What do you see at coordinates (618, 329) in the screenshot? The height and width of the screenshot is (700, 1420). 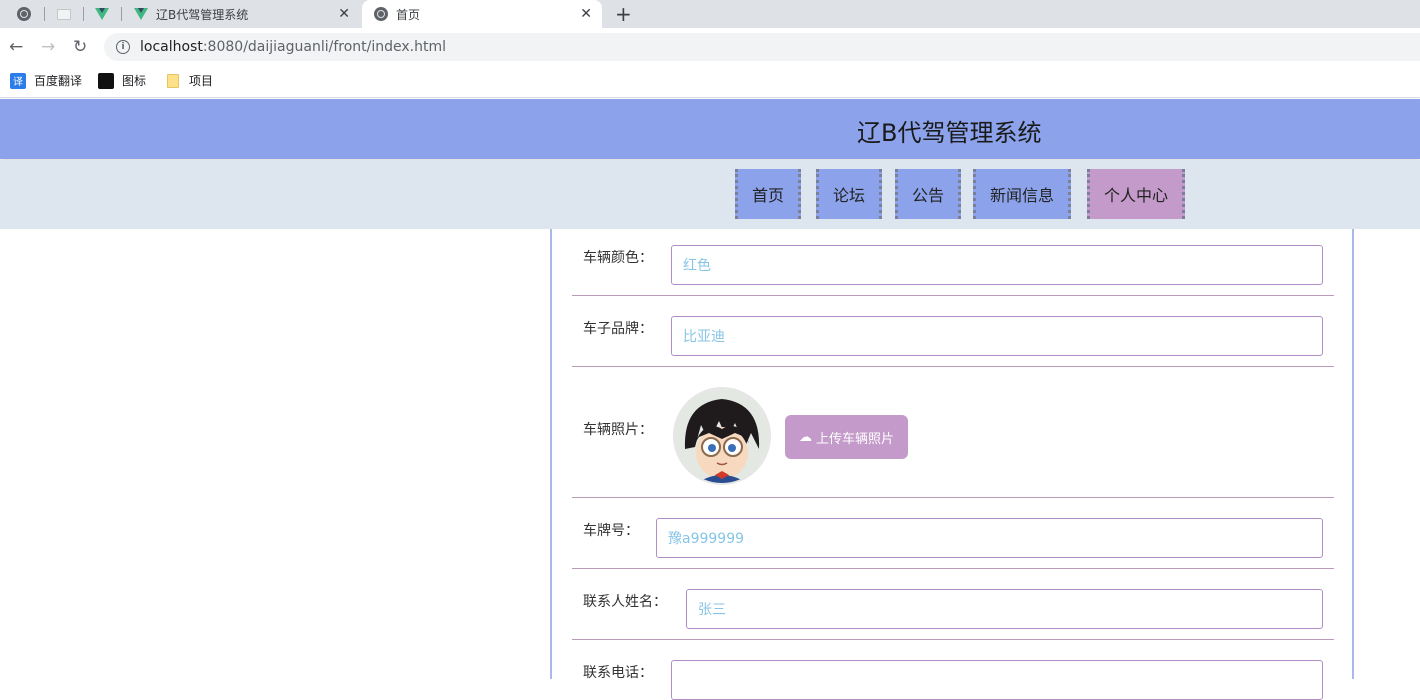 I see `field-label: 车子品牌：` at bounding box center [618, 329].